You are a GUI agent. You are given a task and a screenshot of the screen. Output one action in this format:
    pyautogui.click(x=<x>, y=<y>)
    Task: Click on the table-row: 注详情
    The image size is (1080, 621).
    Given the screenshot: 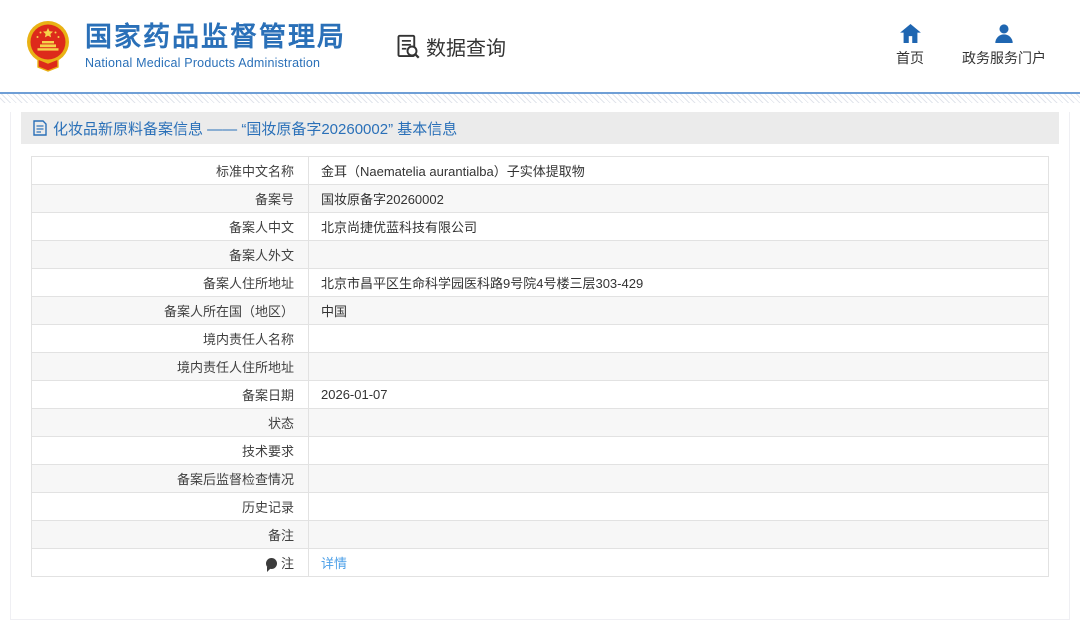 What is the action you would take?
    pyautogui.click(x=540, y=562)
    